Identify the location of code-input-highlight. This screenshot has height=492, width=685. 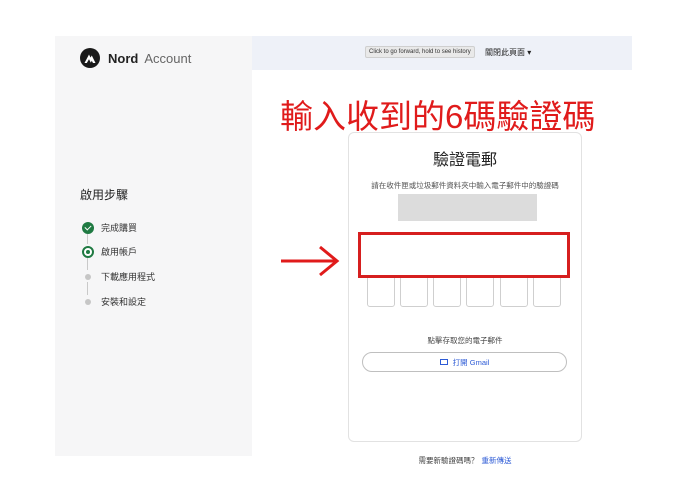
(464, 255).